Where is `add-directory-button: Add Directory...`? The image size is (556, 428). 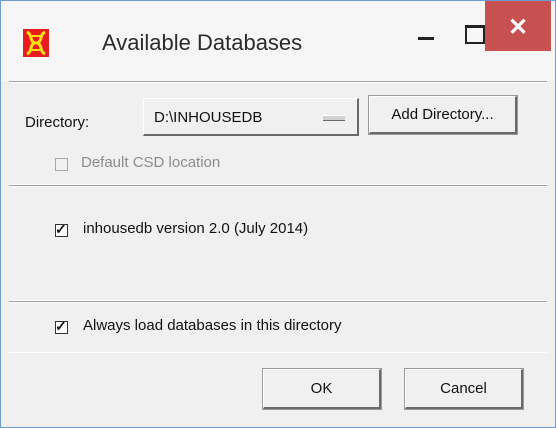
add-directory-button: Add Directory... is located at coordinates (443, 115).